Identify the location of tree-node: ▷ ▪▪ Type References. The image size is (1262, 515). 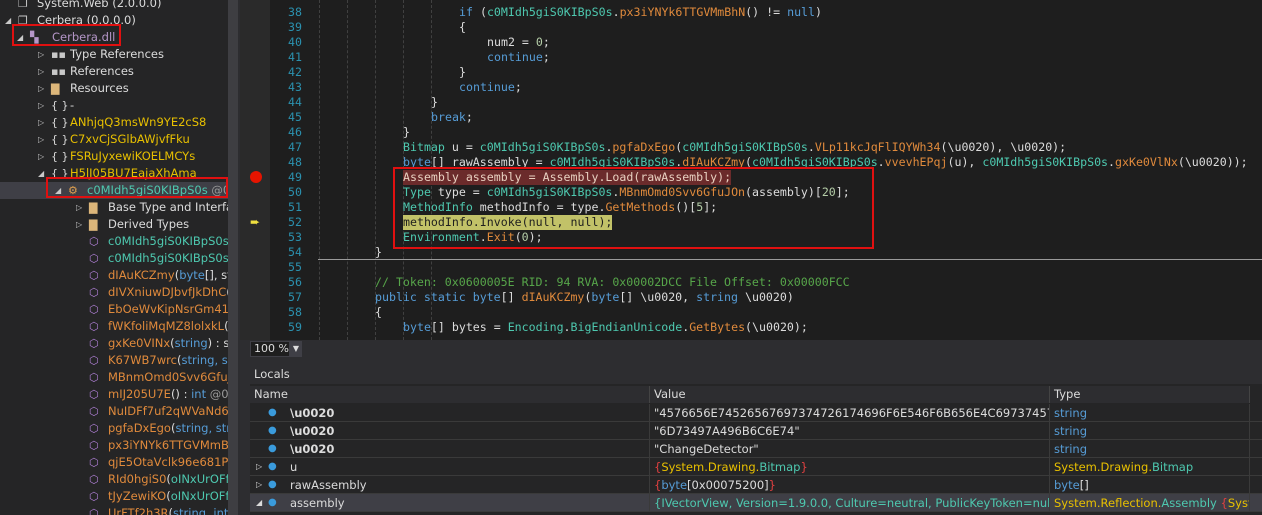
(114, 54).